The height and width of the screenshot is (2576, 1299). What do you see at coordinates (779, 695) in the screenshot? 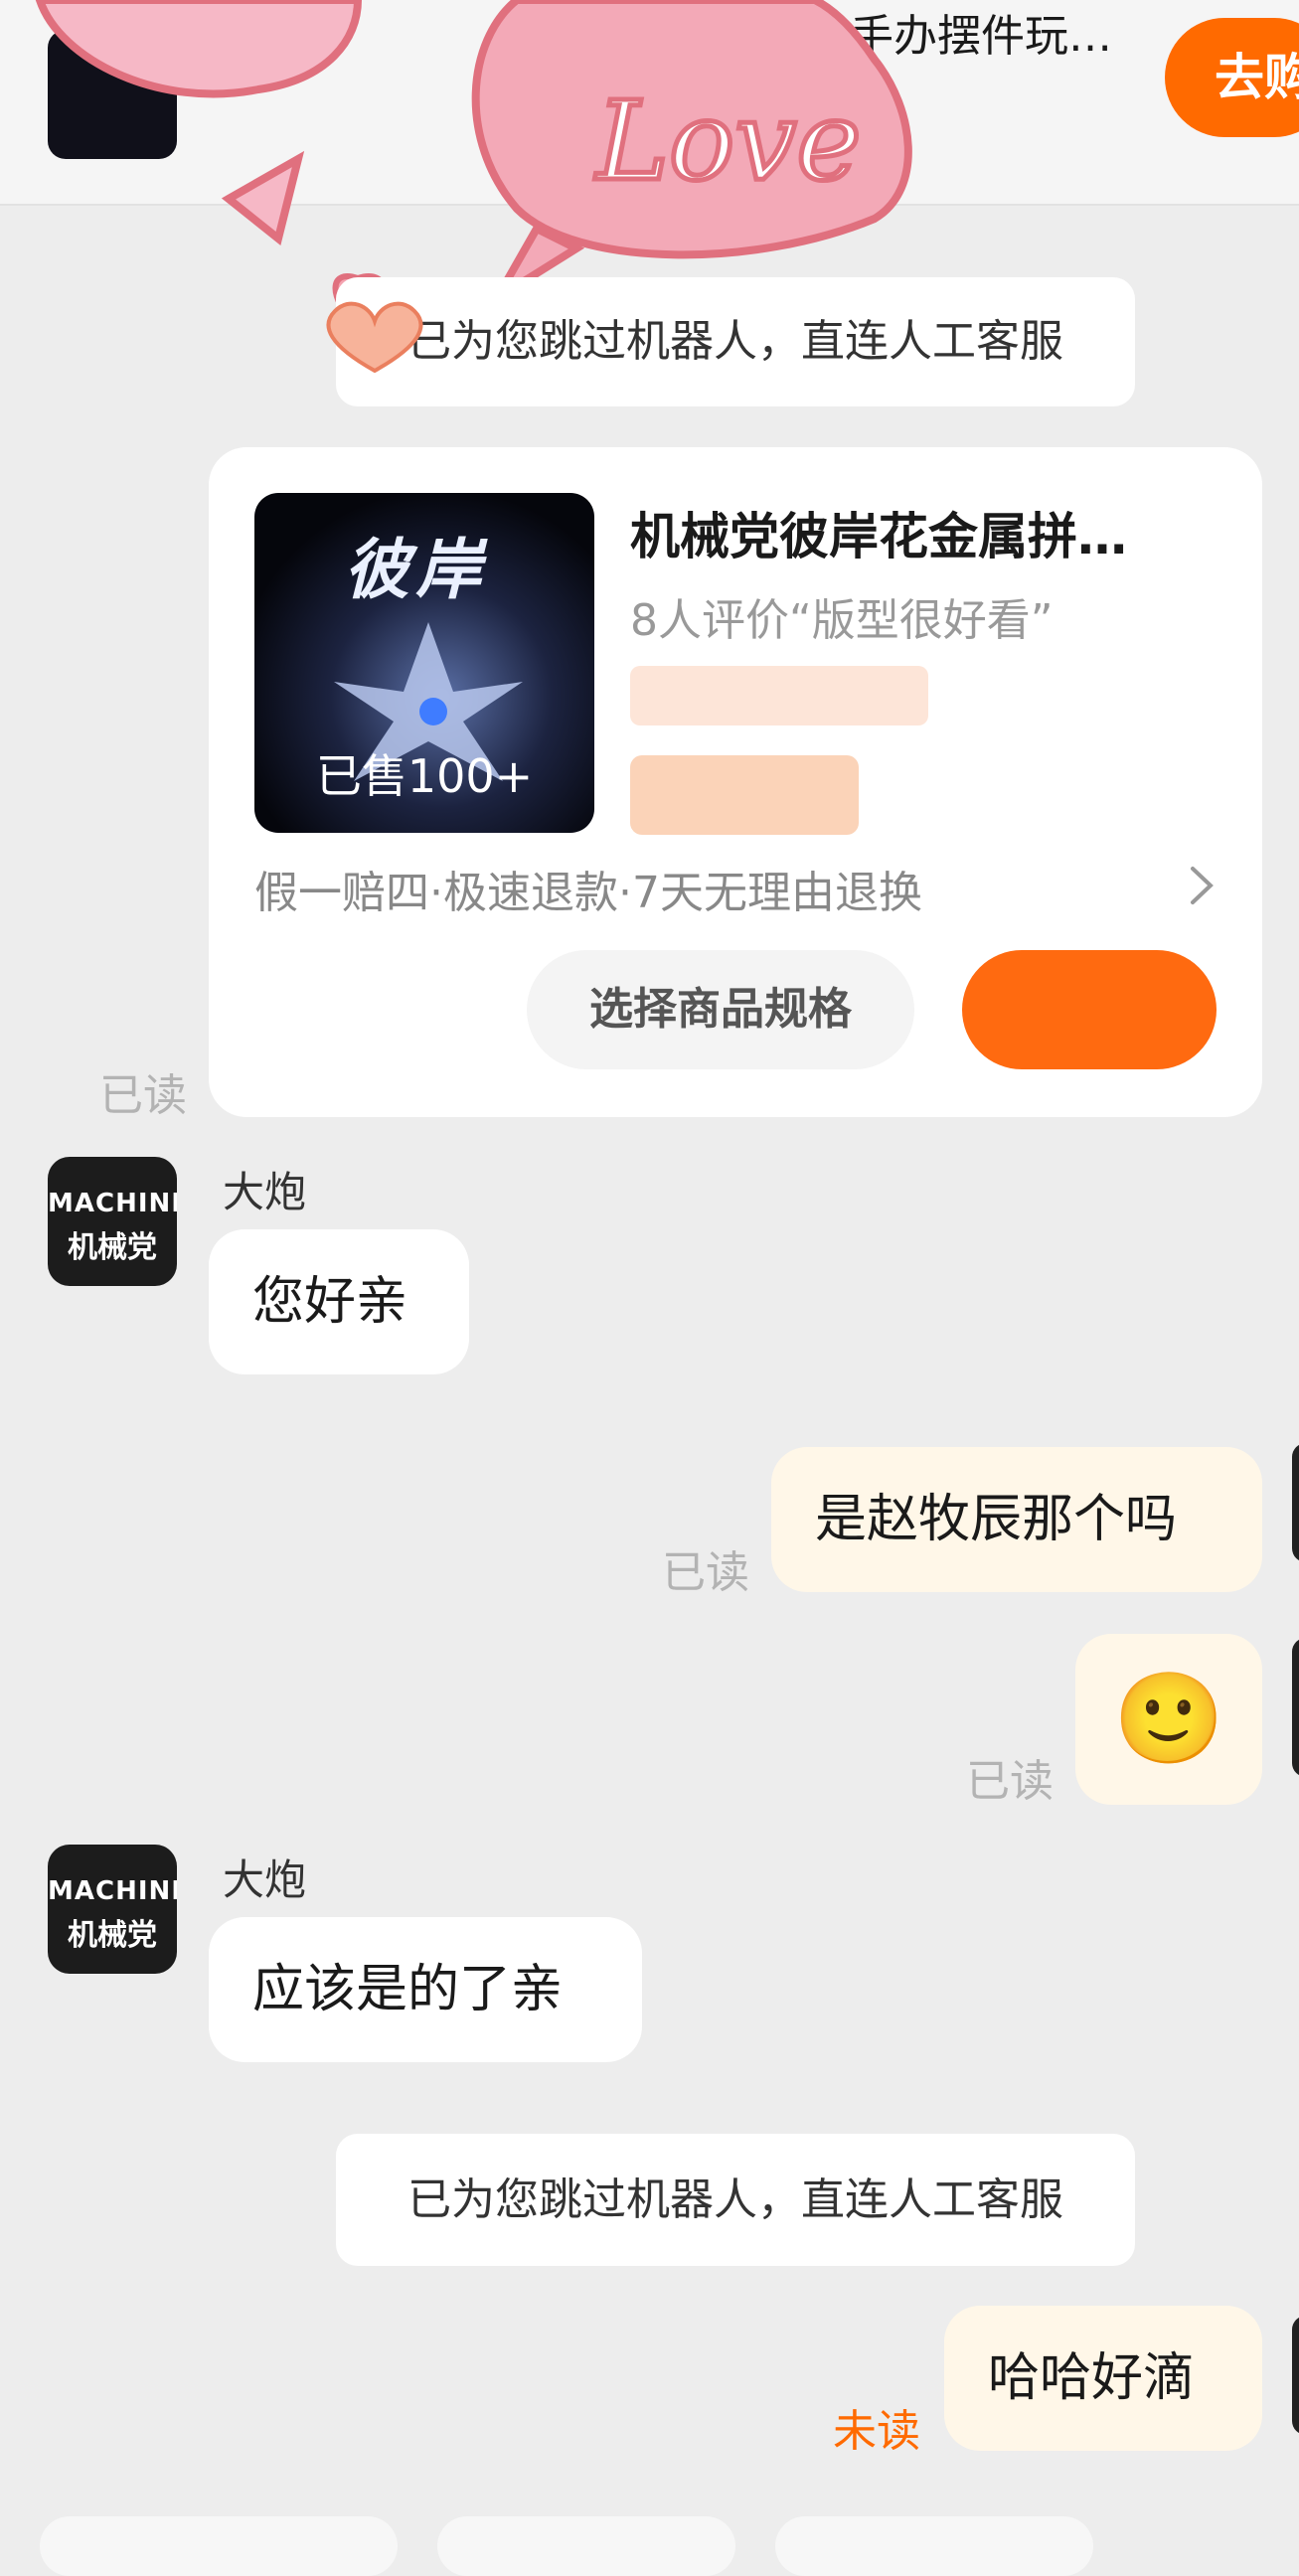
I see `product-promo-tag` at bounding box center [779, 695].